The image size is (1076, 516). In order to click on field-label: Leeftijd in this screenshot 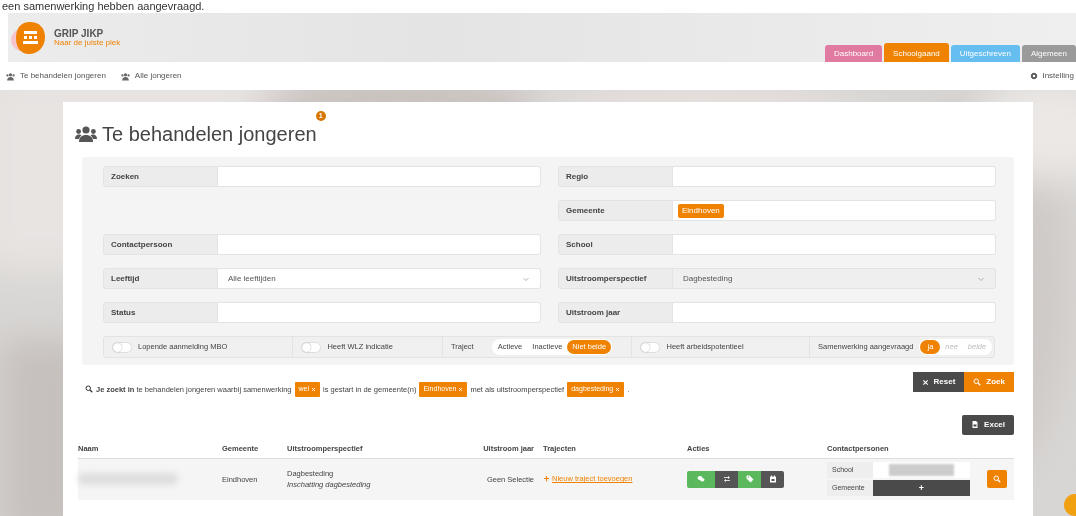, I will do `click(160, 278)`.